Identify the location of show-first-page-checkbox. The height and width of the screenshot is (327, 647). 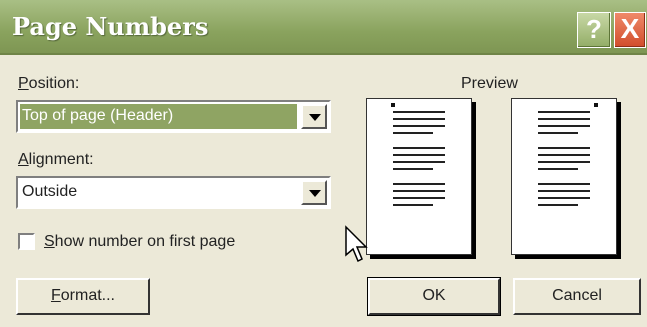
(26, 241).